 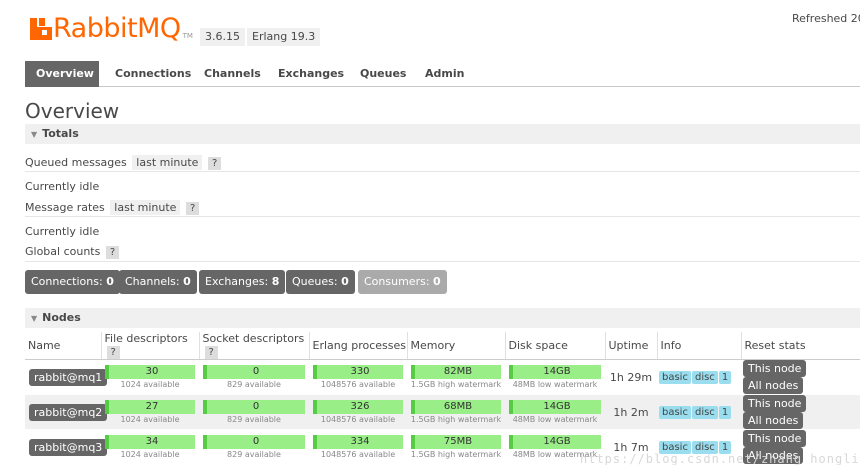 I want to click on message-rates-help-icon: ?, so click(x=192, y=208).